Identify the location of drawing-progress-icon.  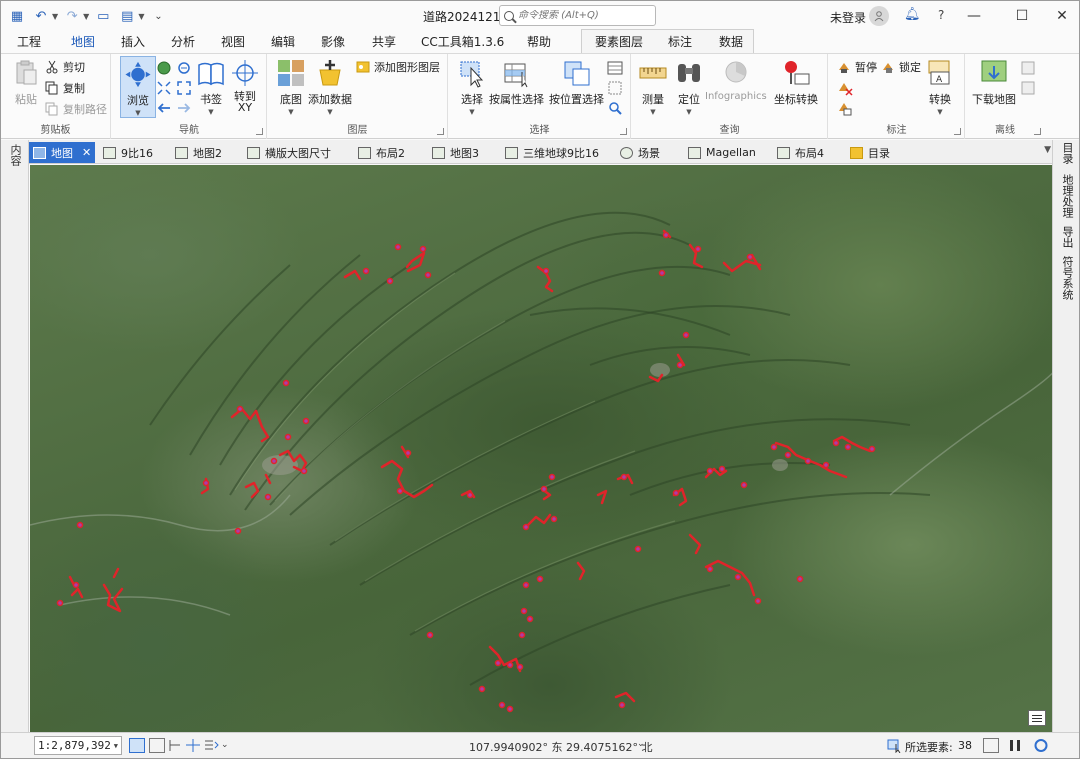
(1041, 745).